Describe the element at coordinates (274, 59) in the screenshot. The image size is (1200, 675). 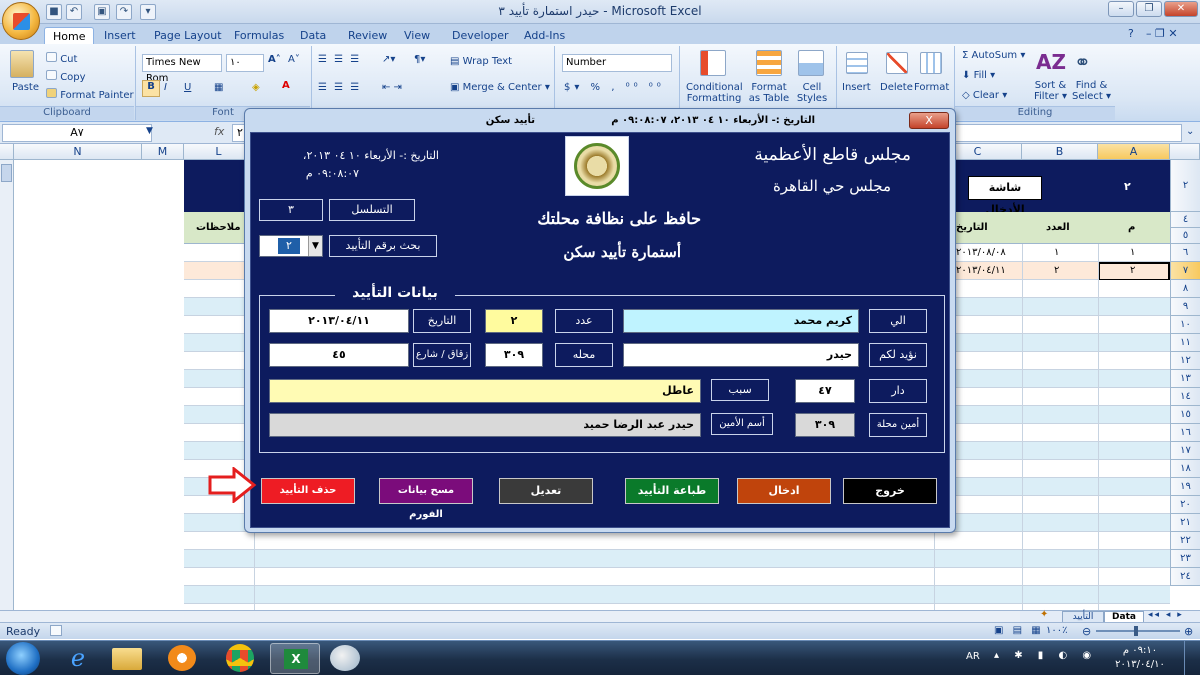
I see `grow-font-icon: A˄` at that location.